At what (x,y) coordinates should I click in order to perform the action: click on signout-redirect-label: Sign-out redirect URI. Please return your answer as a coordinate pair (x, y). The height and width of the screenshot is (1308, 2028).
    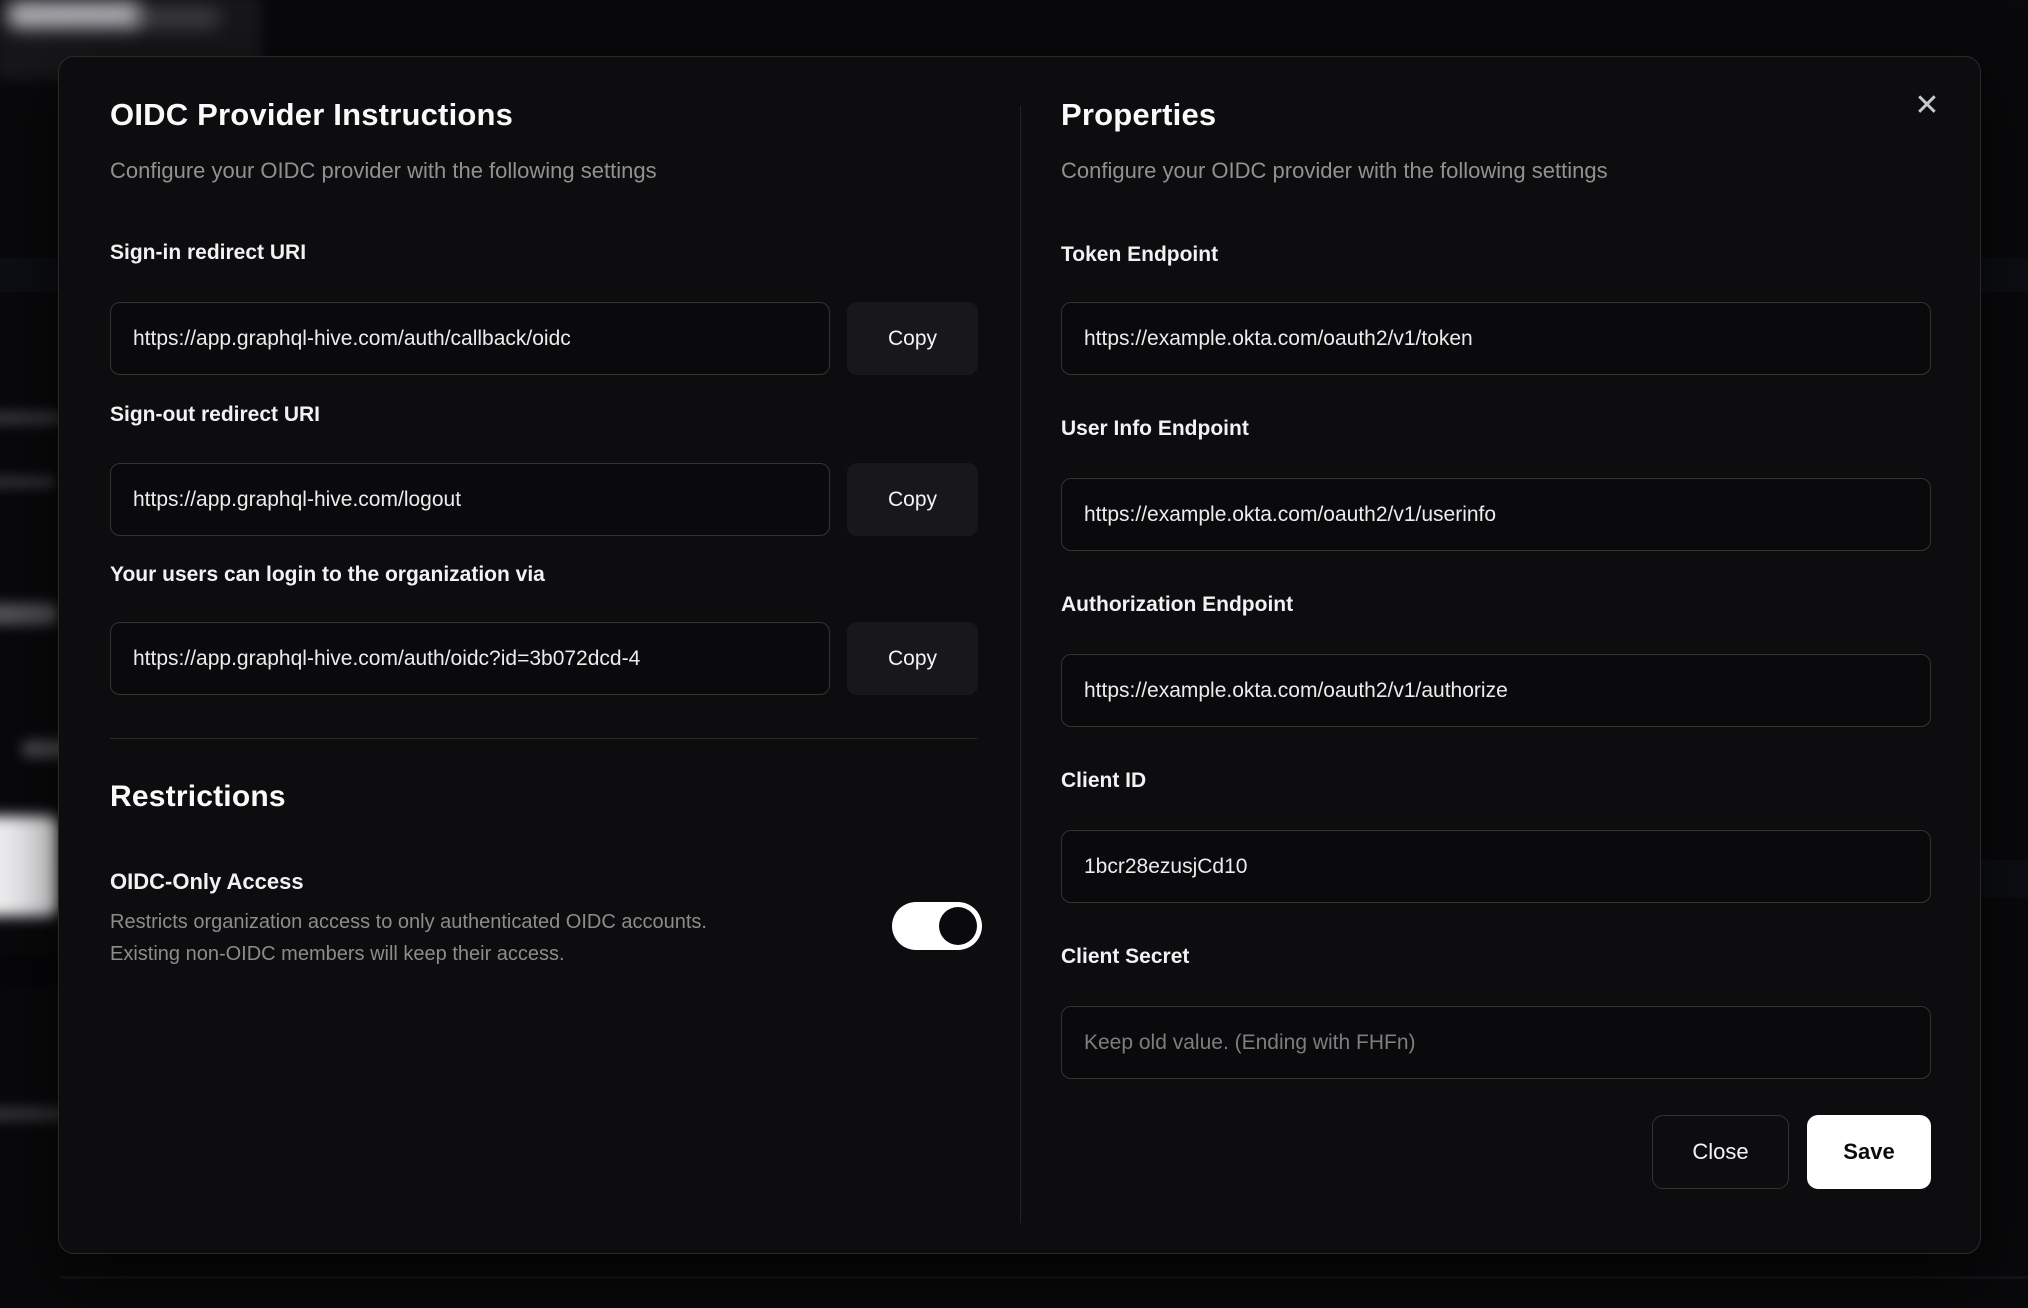
    Looking at the image, I should click on (215, 414).